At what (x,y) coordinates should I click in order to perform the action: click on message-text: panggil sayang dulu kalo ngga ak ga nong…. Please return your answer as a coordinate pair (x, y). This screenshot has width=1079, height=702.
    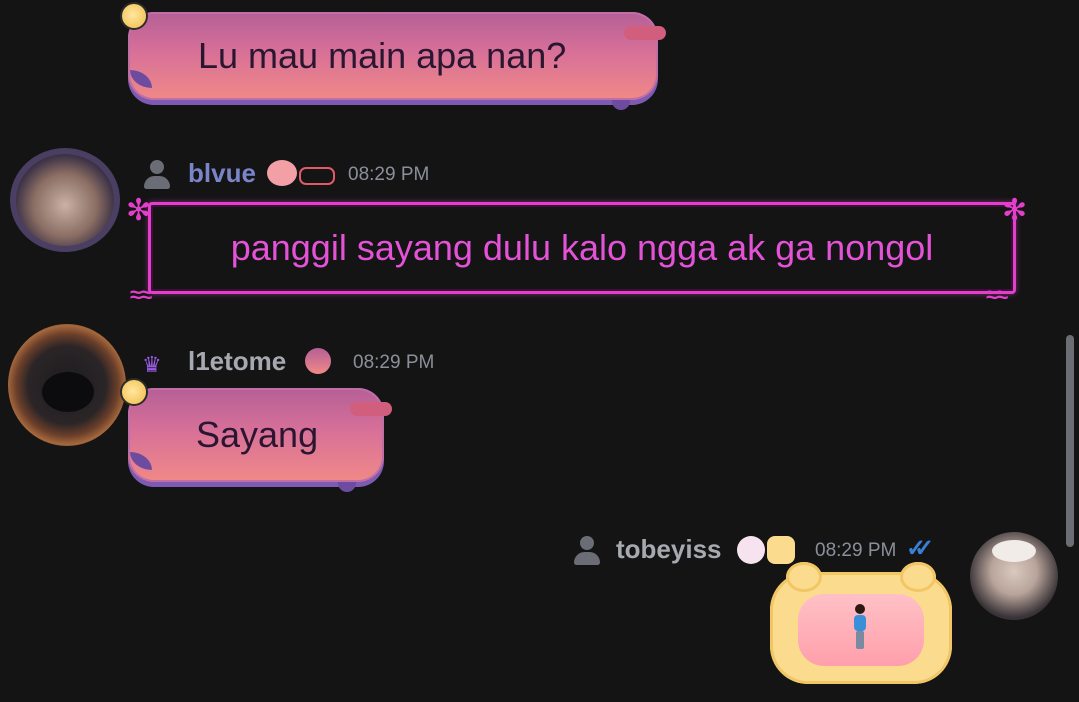
    Looking at the image, I should click on (582, 247).